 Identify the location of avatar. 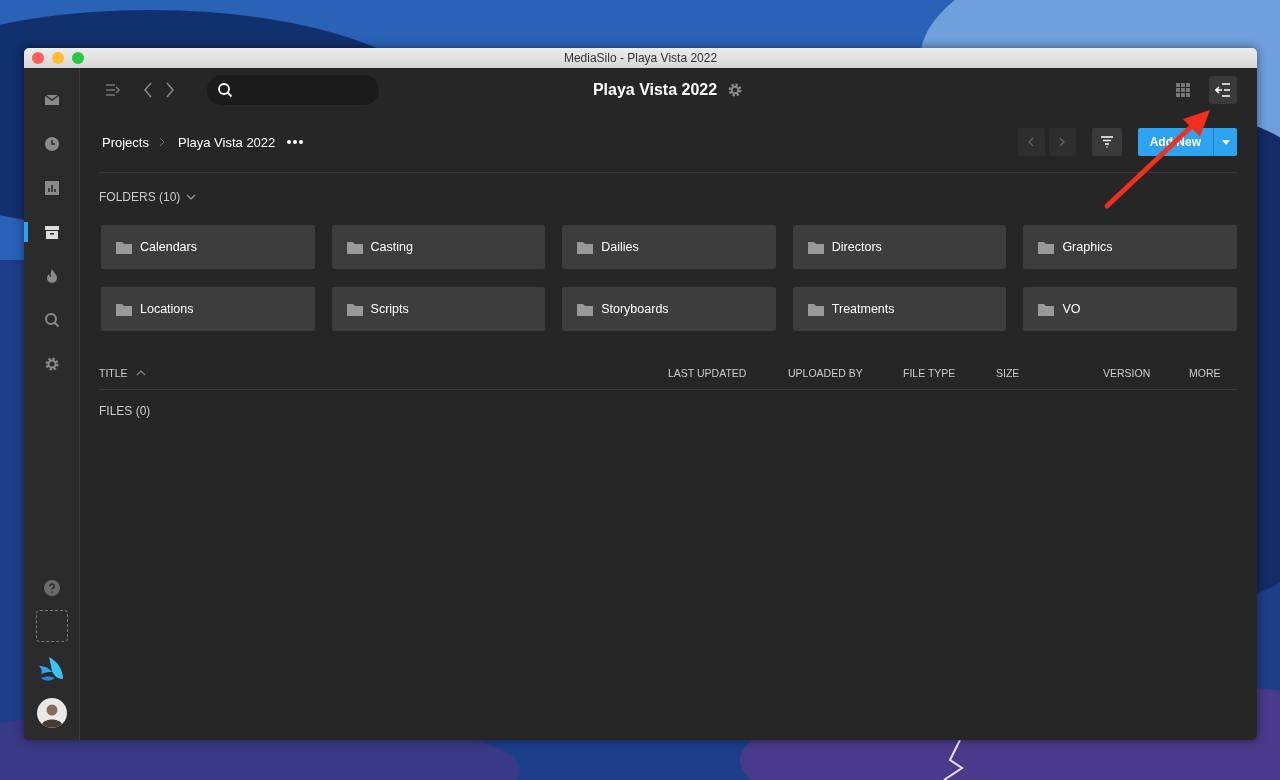
(51, 713).